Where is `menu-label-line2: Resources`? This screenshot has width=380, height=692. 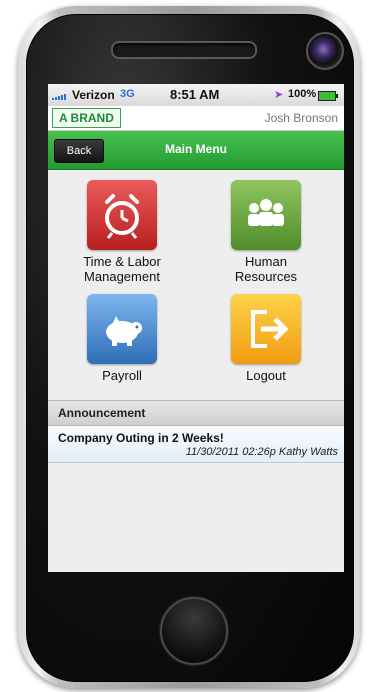
menu-label-line2: Resources is located at coordinates (266, 276).